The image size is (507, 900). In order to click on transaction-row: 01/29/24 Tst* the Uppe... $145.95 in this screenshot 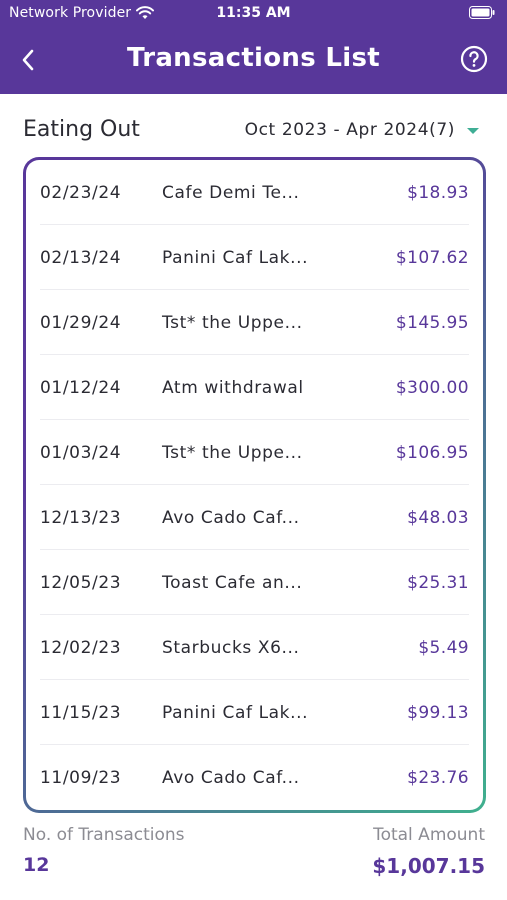, I will do `click(254, 322)`.